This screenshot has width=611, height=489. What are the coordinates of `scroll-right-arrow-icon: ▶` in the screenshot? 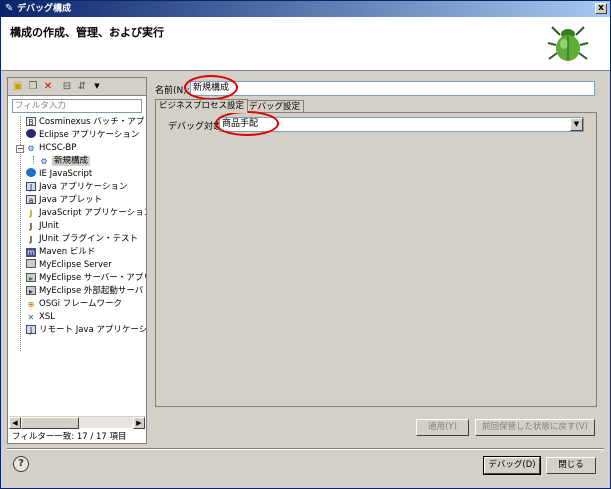 It's located at (139, 423).